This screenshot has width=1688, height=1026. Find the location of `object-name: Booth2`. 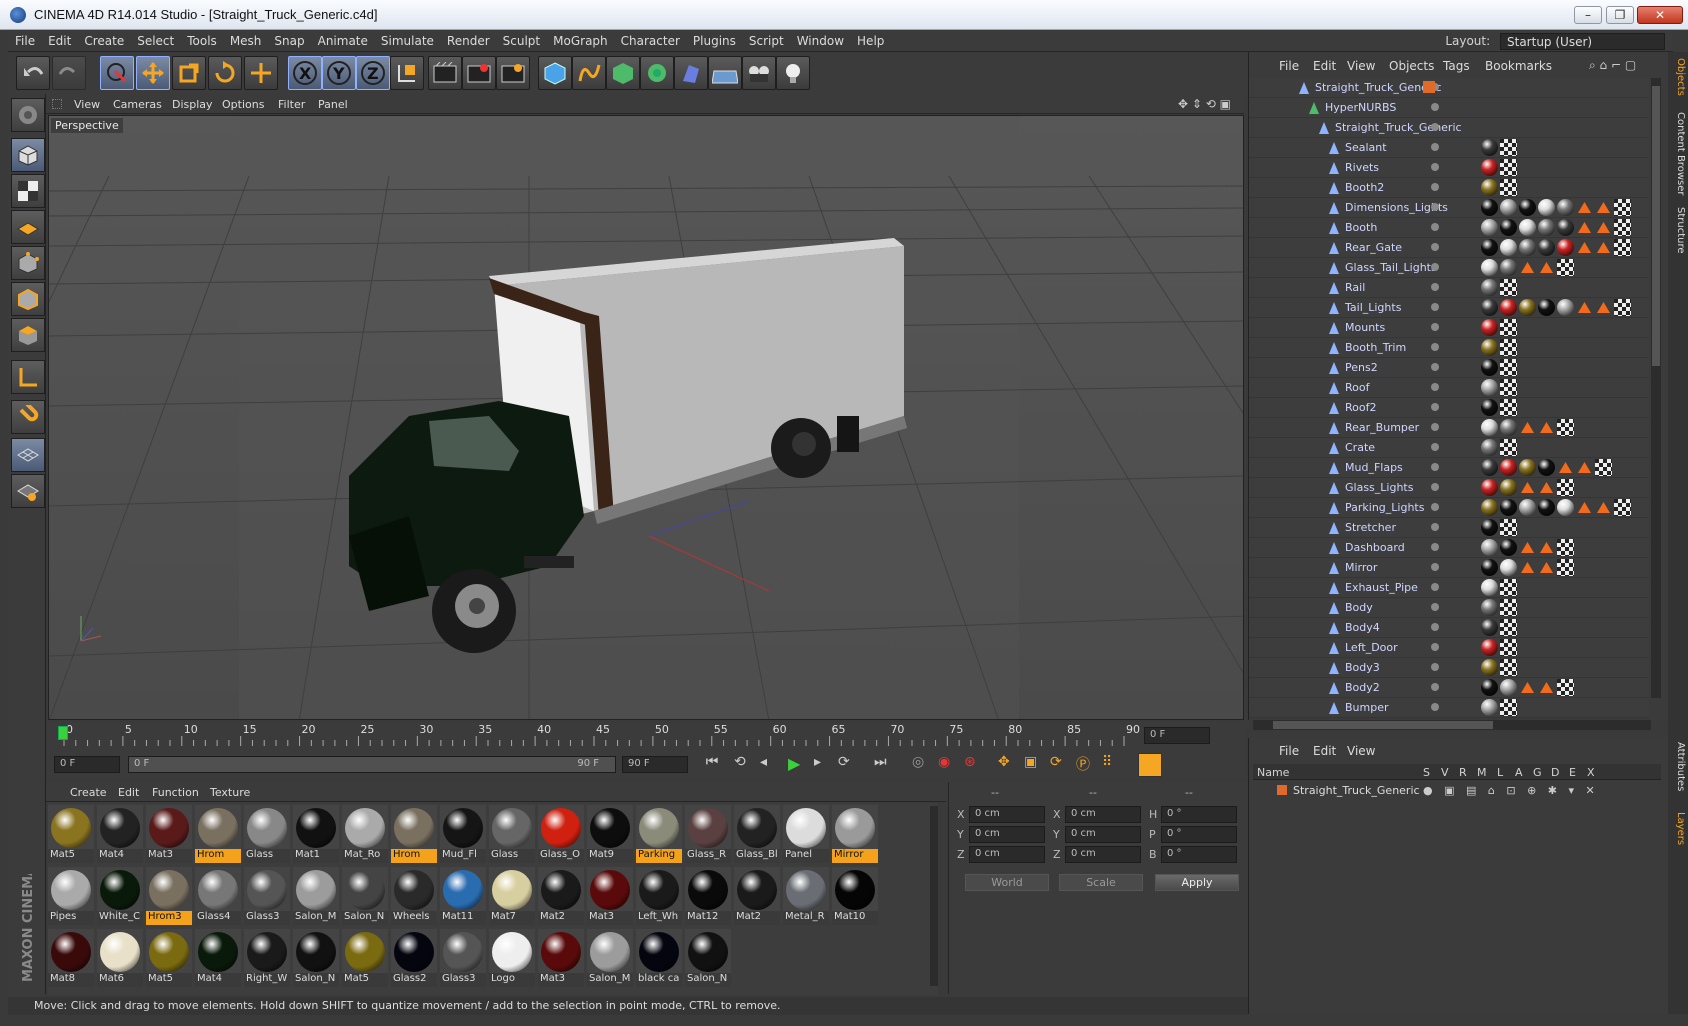

object-name: Booth2 is located at coordinates (1364, 187).